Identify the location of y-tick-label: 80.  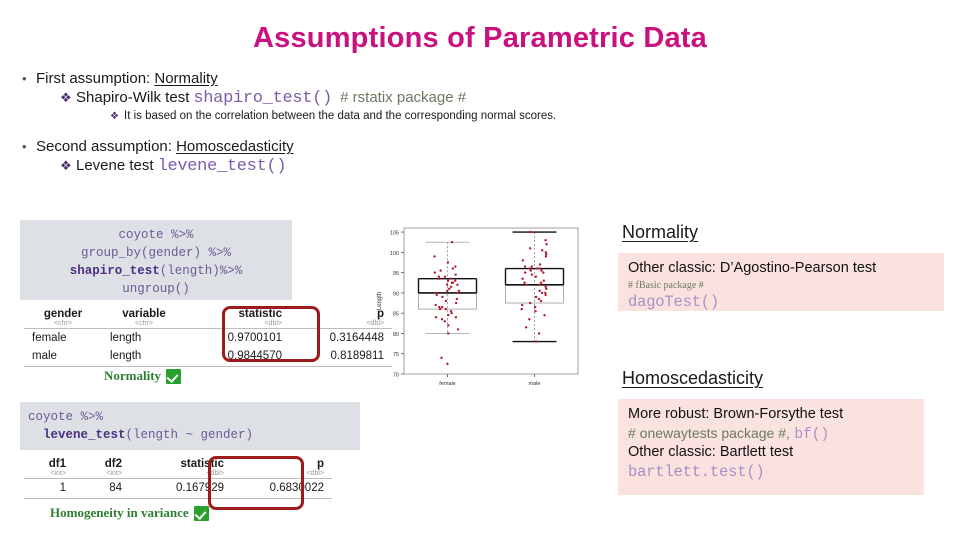
(396, 335).